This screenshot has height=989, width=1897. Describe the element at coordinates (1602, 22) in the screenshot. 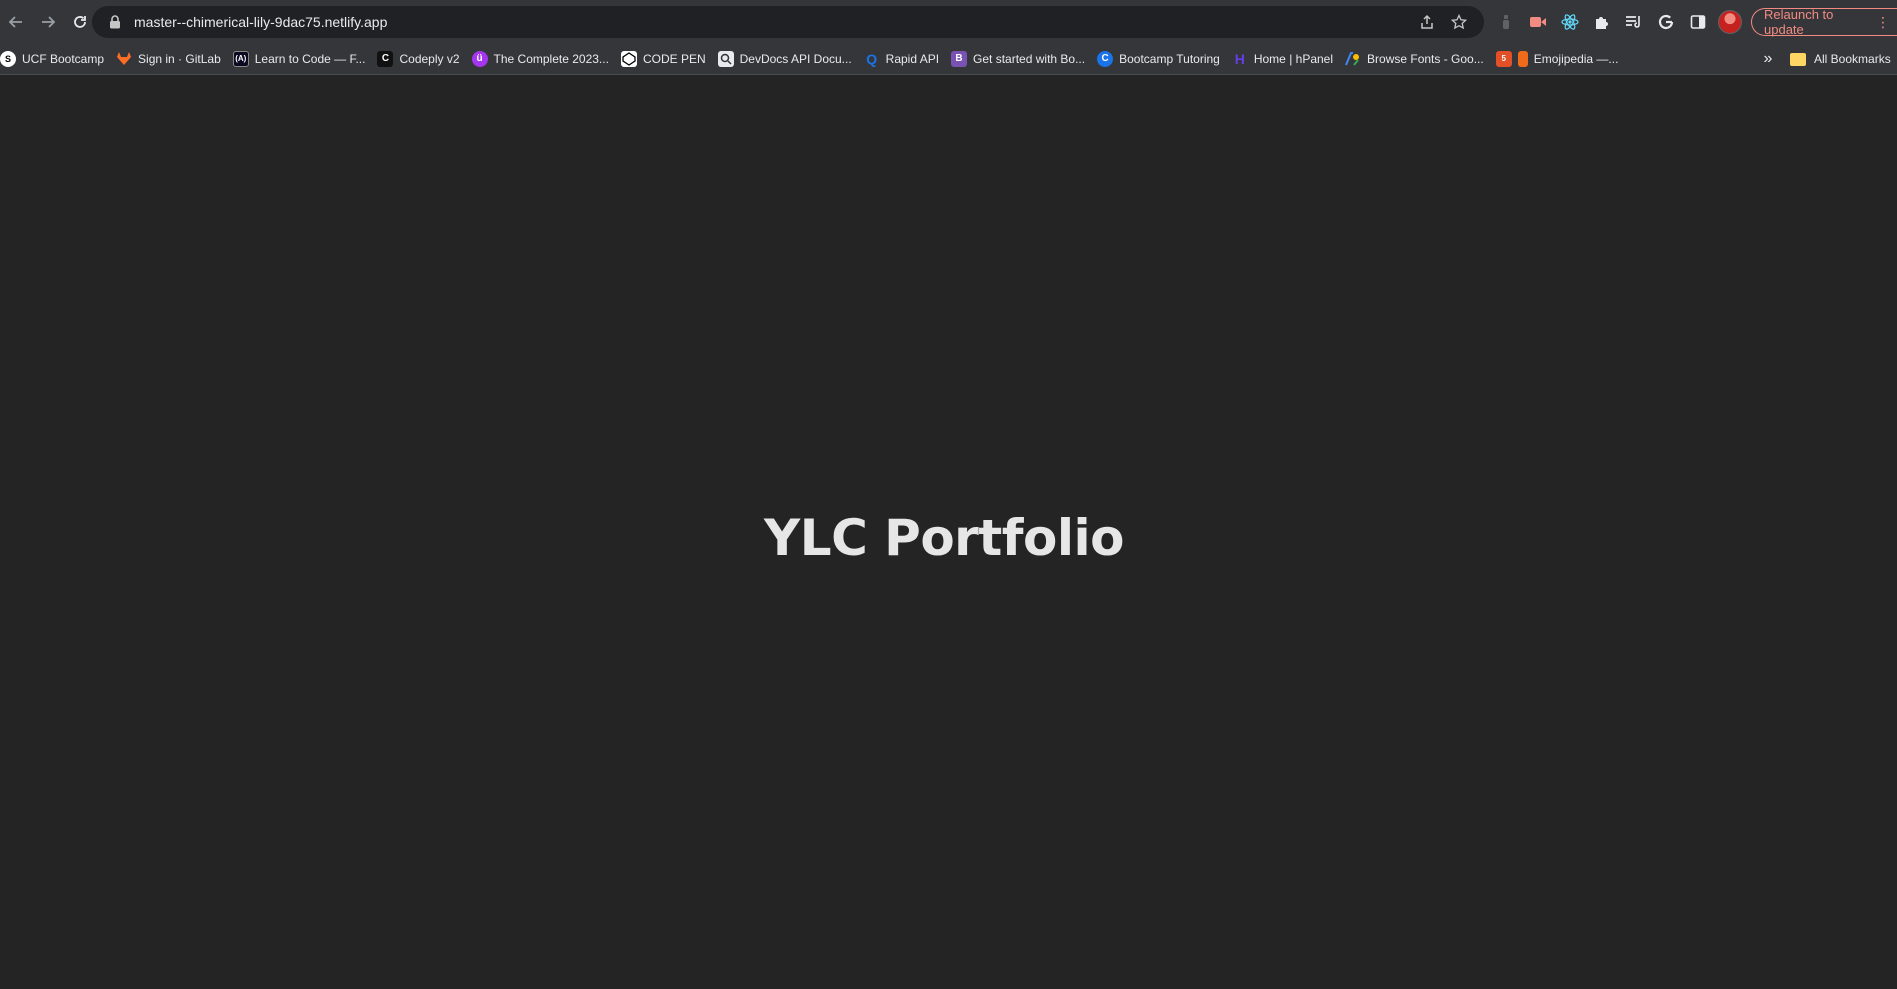

I see `extensions-puzzle-icon` at that location.